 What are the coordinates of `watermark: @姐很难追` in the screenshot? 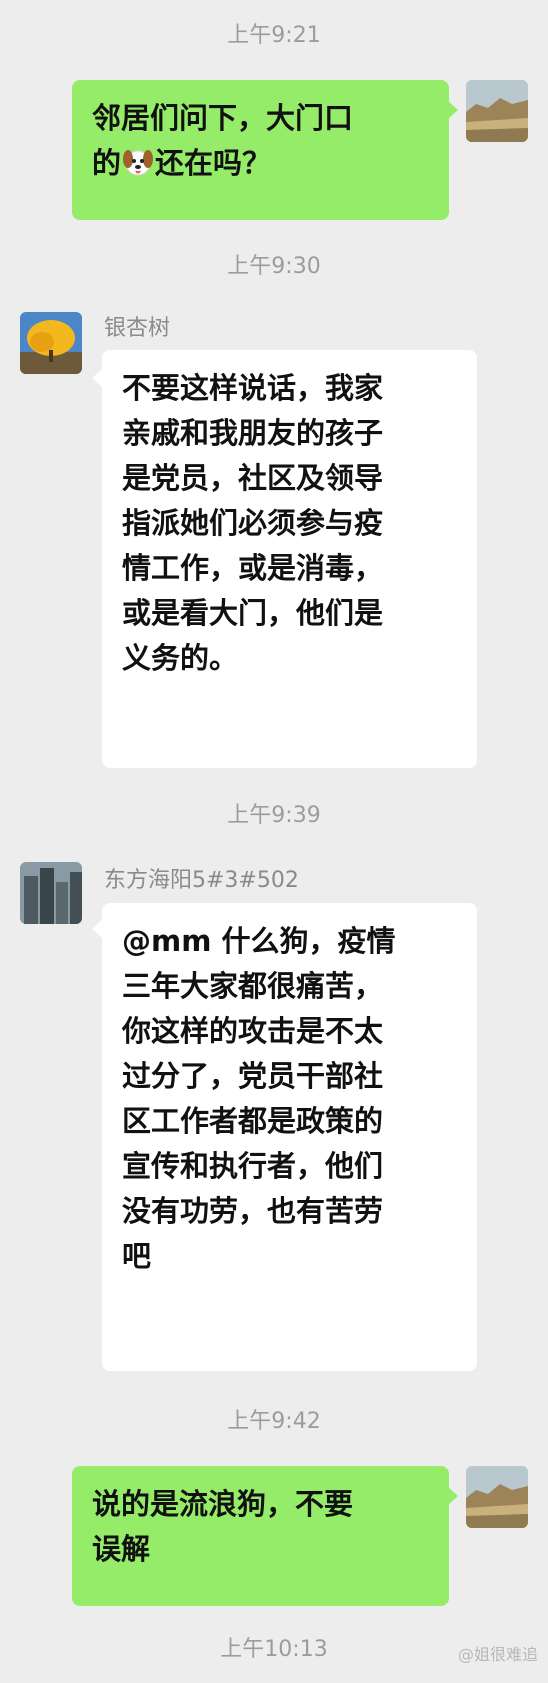 It's located at (497, 1654).